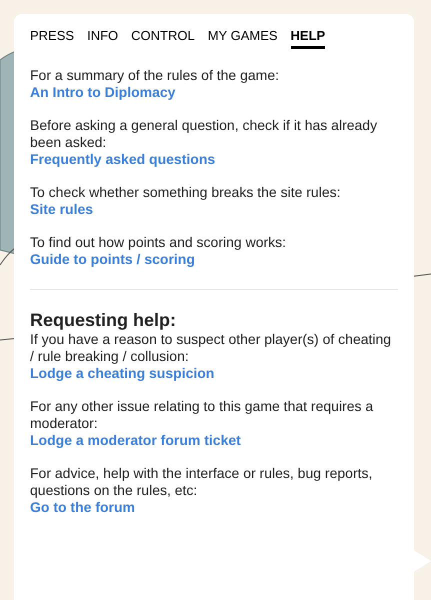 This screenshot has width=431, height=600. What do you see at coordinates (52, 38) in the screenshot?
I see `nav-tab: PRESS` at bounding box center [52, 38].